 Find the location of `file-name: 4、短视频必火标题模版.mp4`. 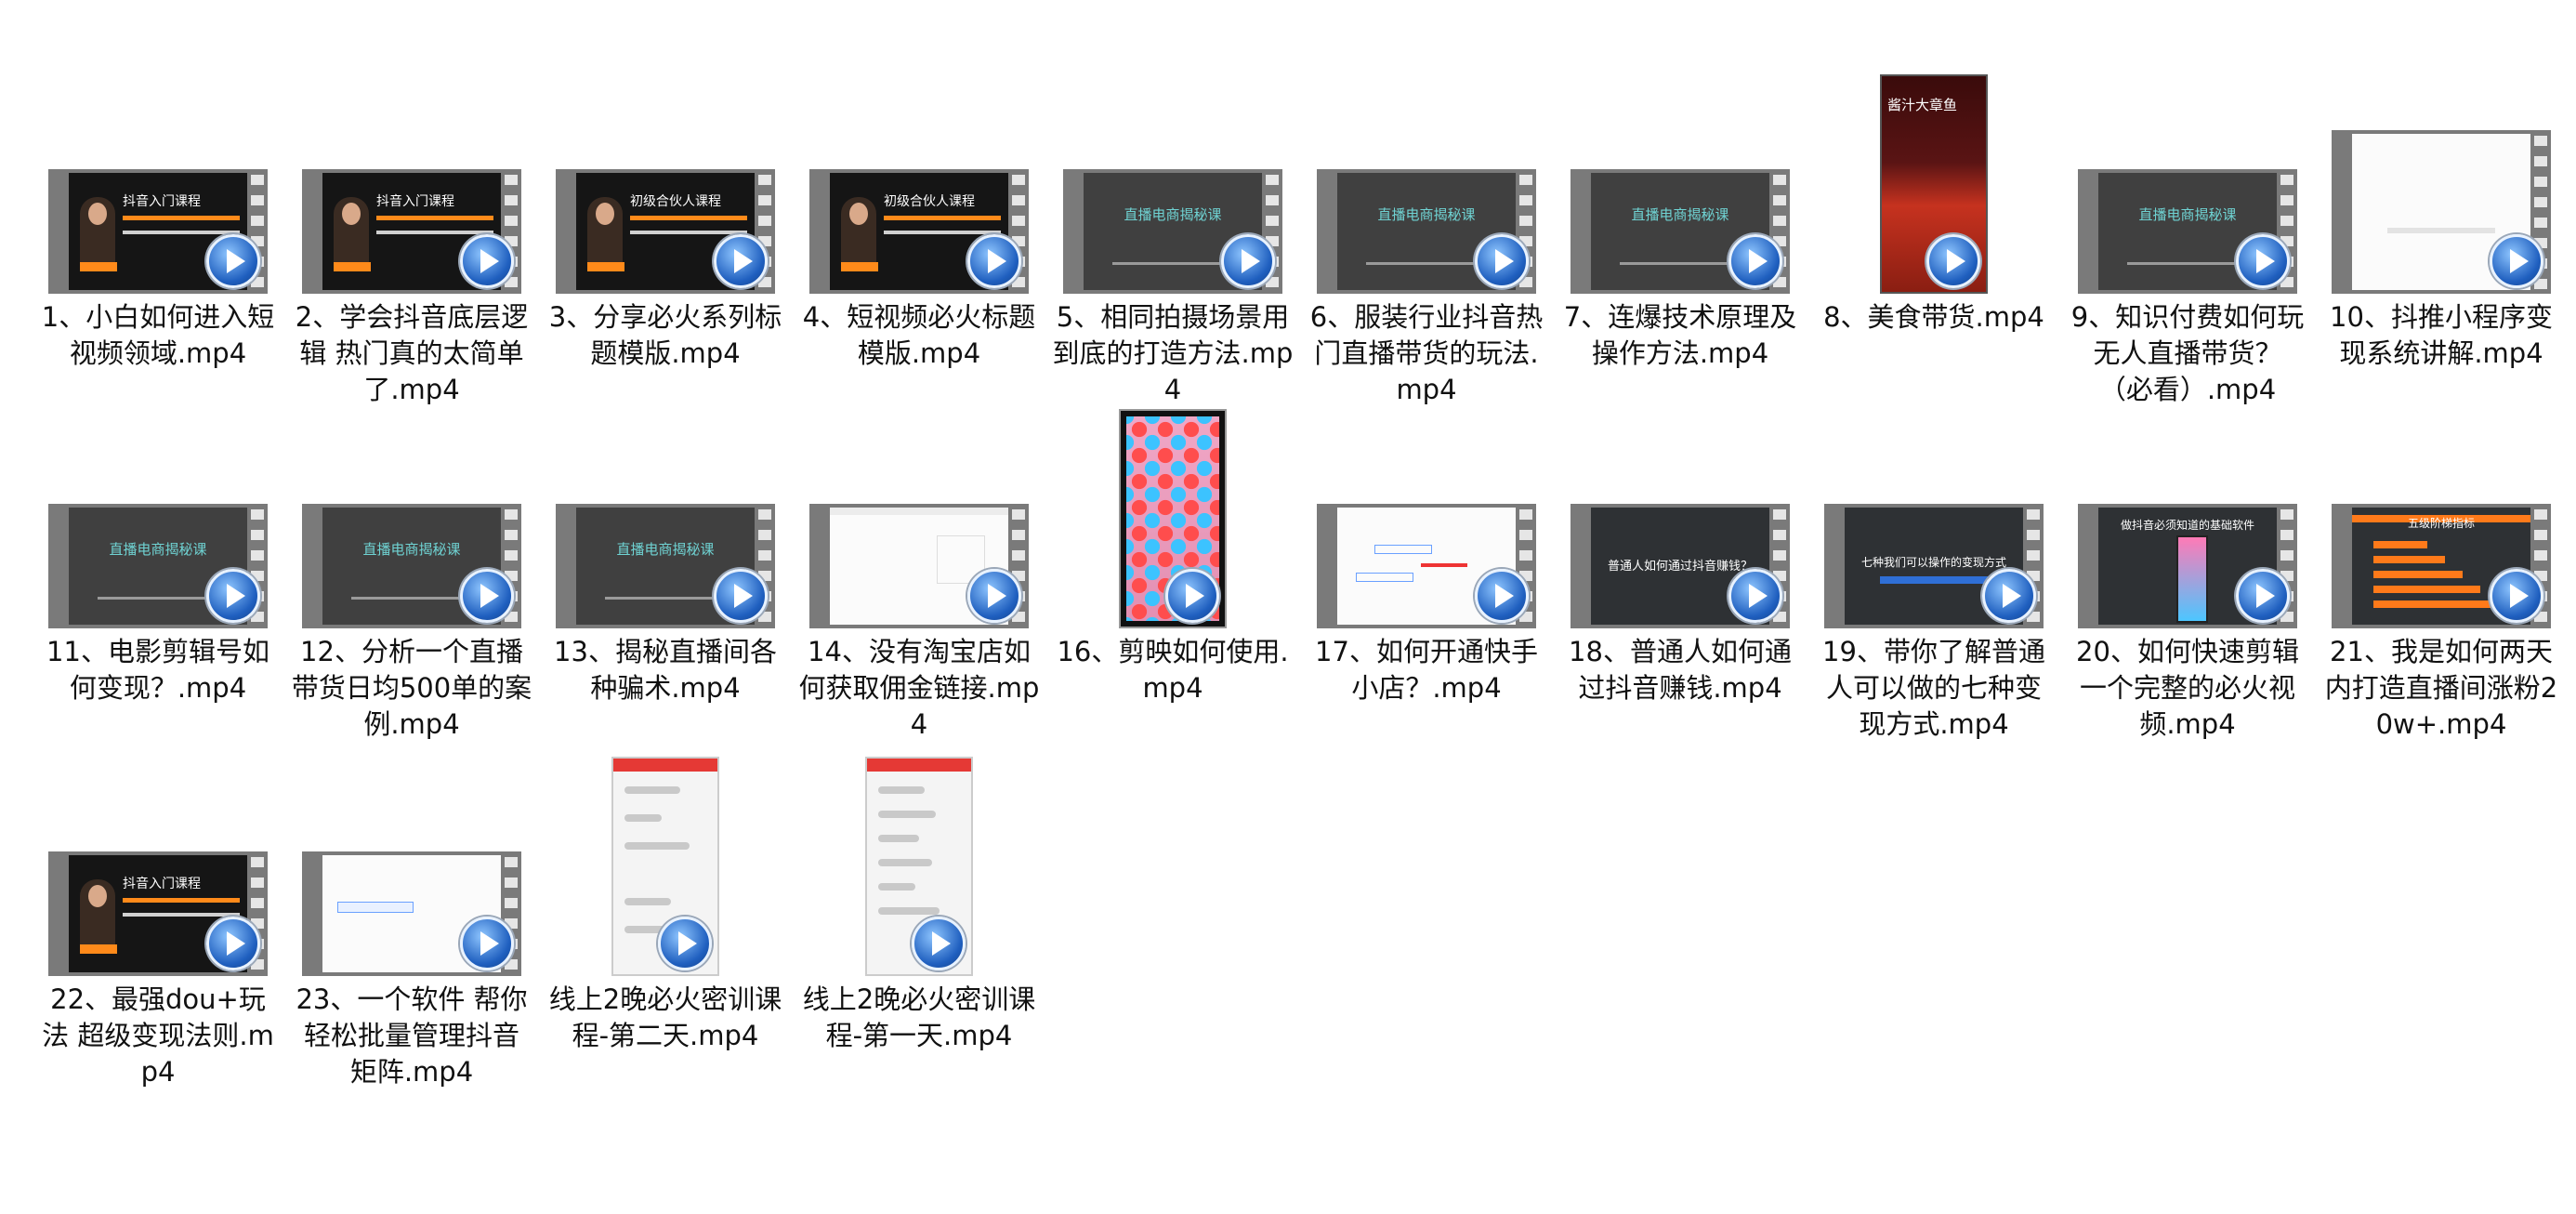

file-name: 4、短视频必火标题模版.mp4 is located at coordinates (919, 335).